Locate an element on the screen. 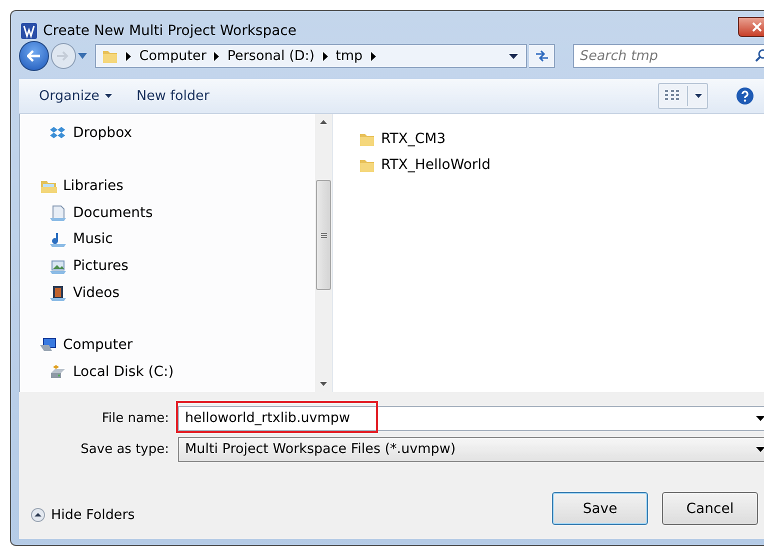 The height and width of the screenshot is (550, 764). collapse-up-icon is located at coordinates (38, 515).